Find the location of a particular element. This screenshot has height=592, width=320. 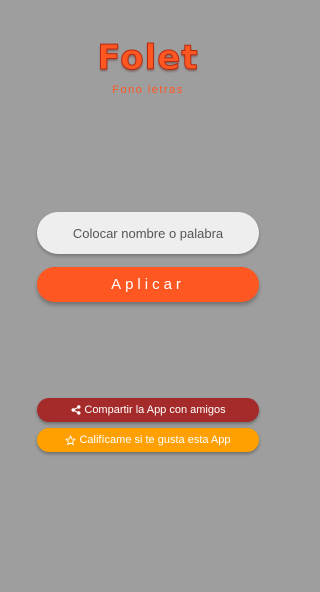

name-input is located at coordinates (148, 233).